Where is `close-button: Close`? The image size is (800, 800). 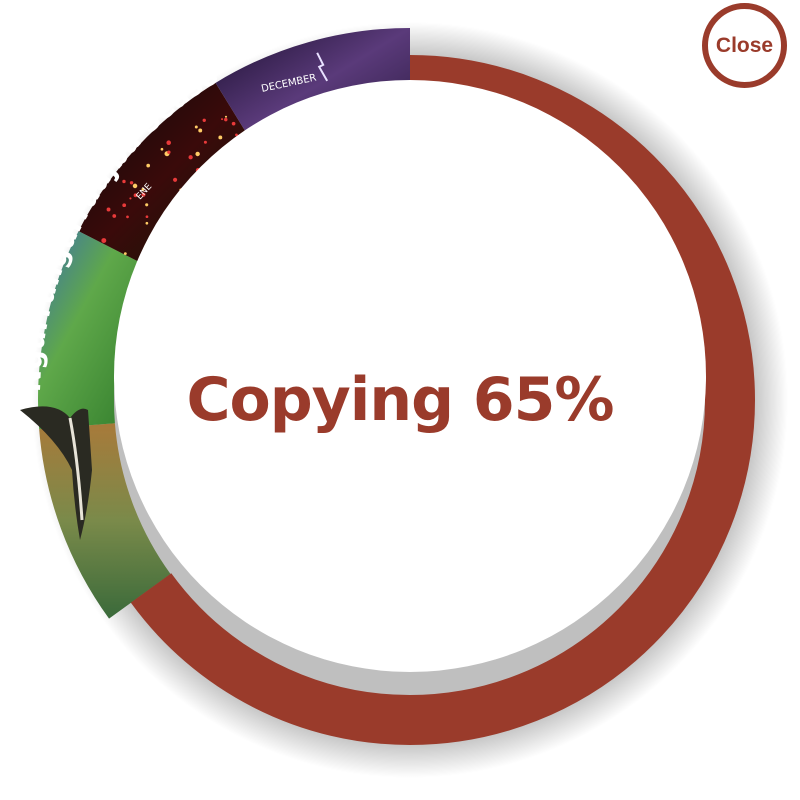
close-button: Close is located at coordinates (744, 45).